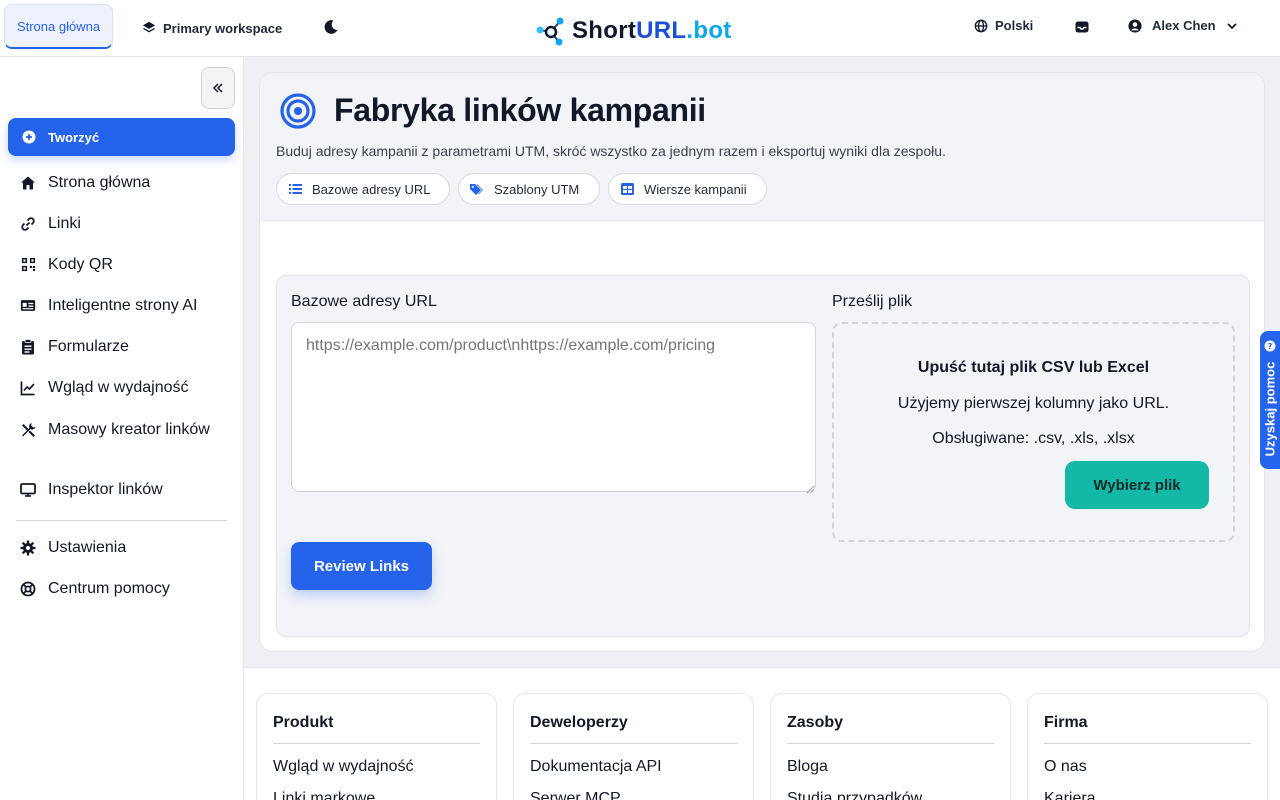 Image resolution: width=1280 pixels, height=800 pixels. Describe the element at coordinates (298, 111) in the screenshot. I see `target-icon` at that location.